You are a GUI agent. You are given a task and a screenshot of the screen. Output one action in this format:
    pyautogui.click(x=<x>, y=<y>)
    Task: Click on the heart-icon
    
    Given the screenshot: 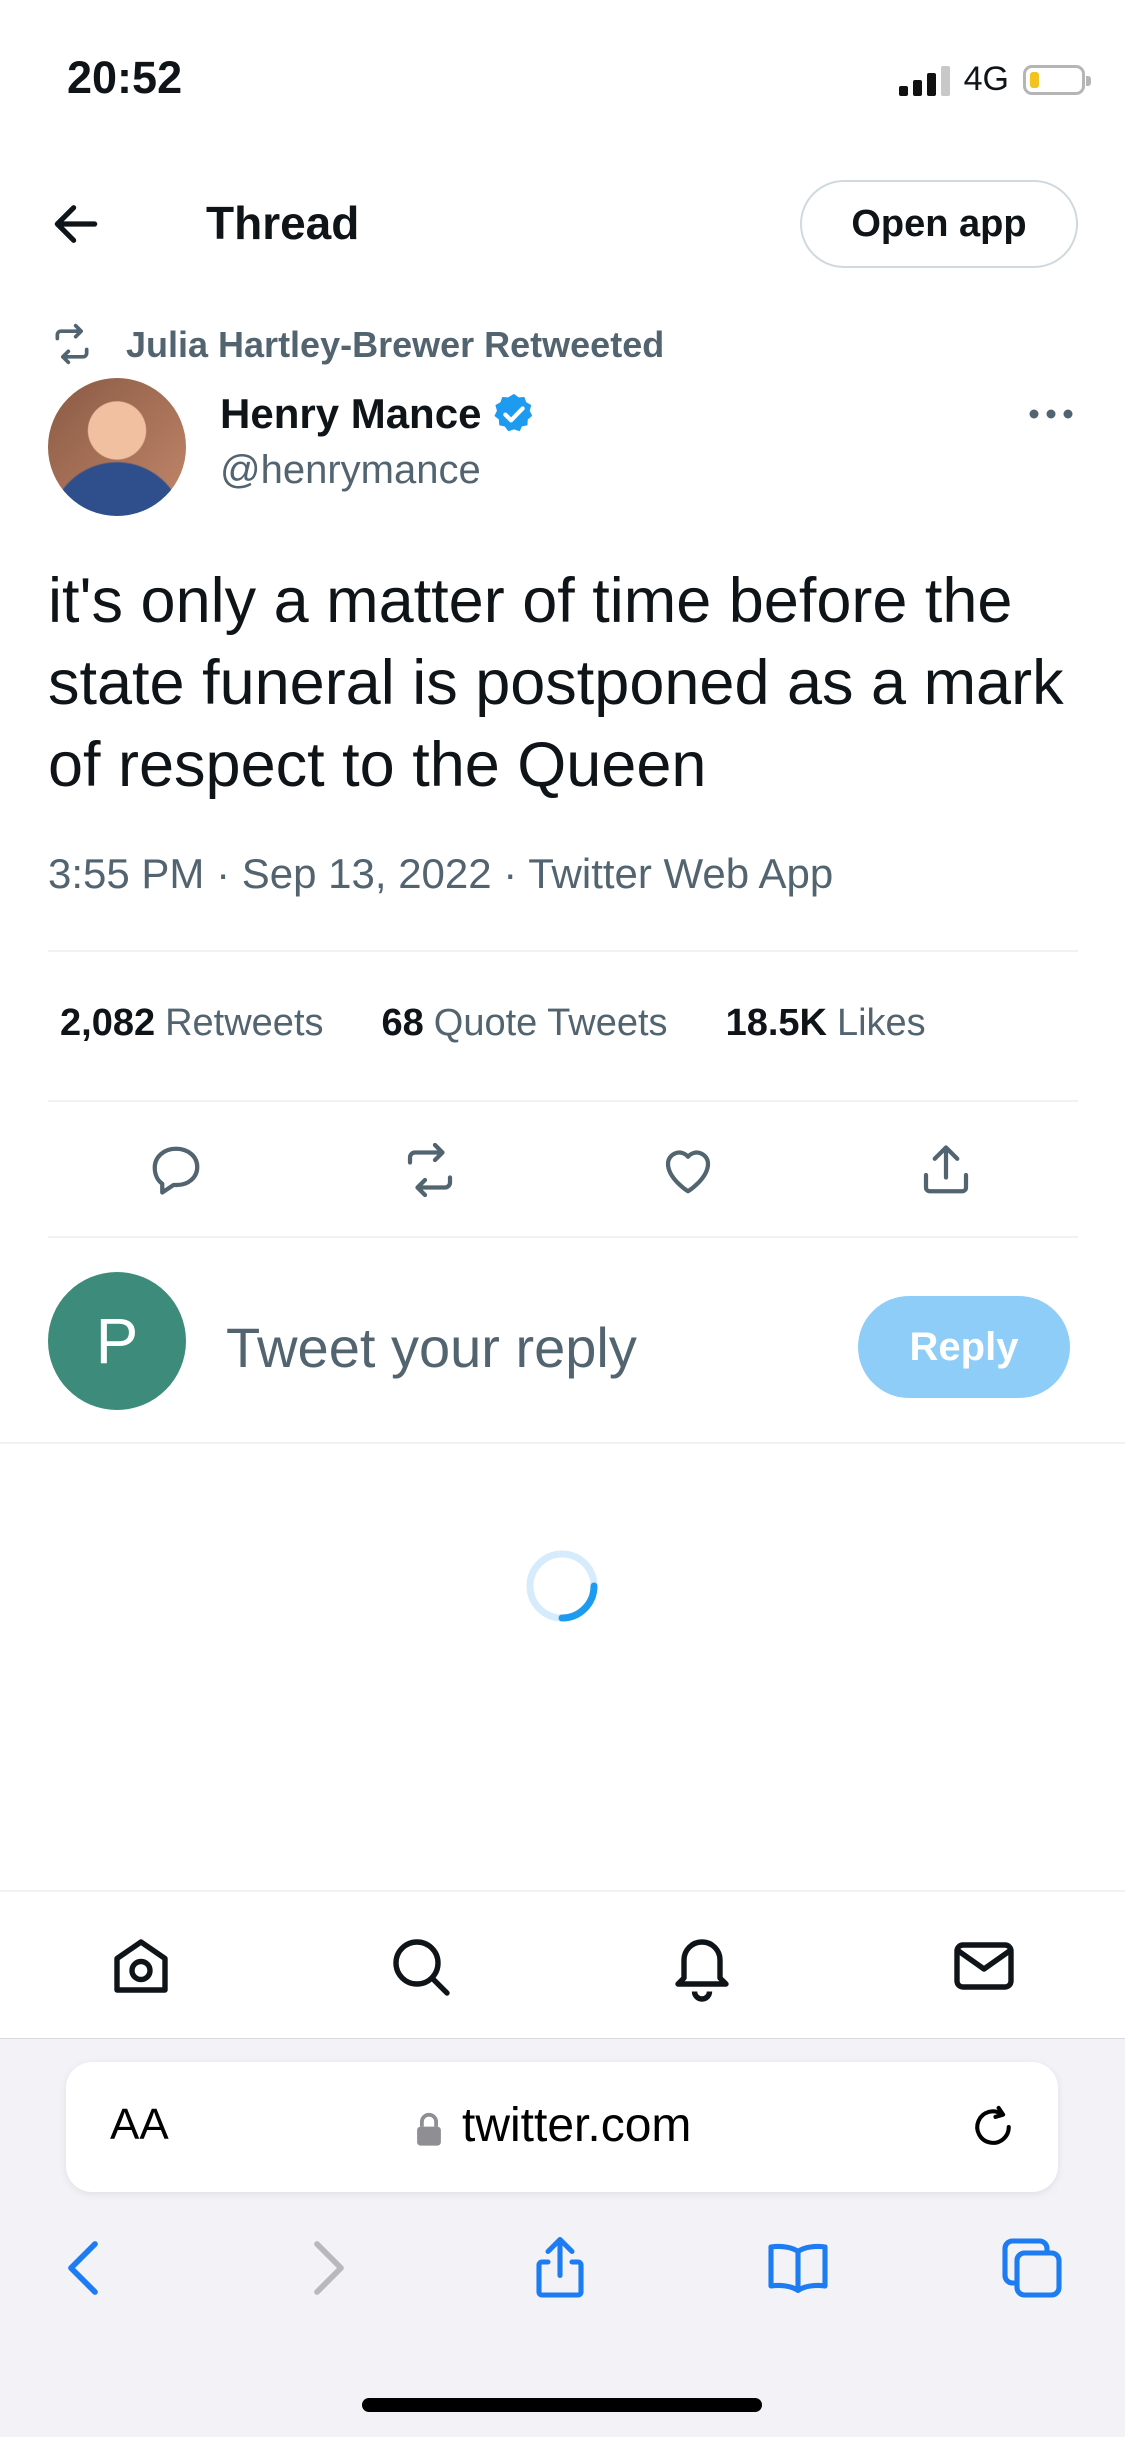 What is the action you would take?
    pyautogui.click(x=688, y=1170)
    